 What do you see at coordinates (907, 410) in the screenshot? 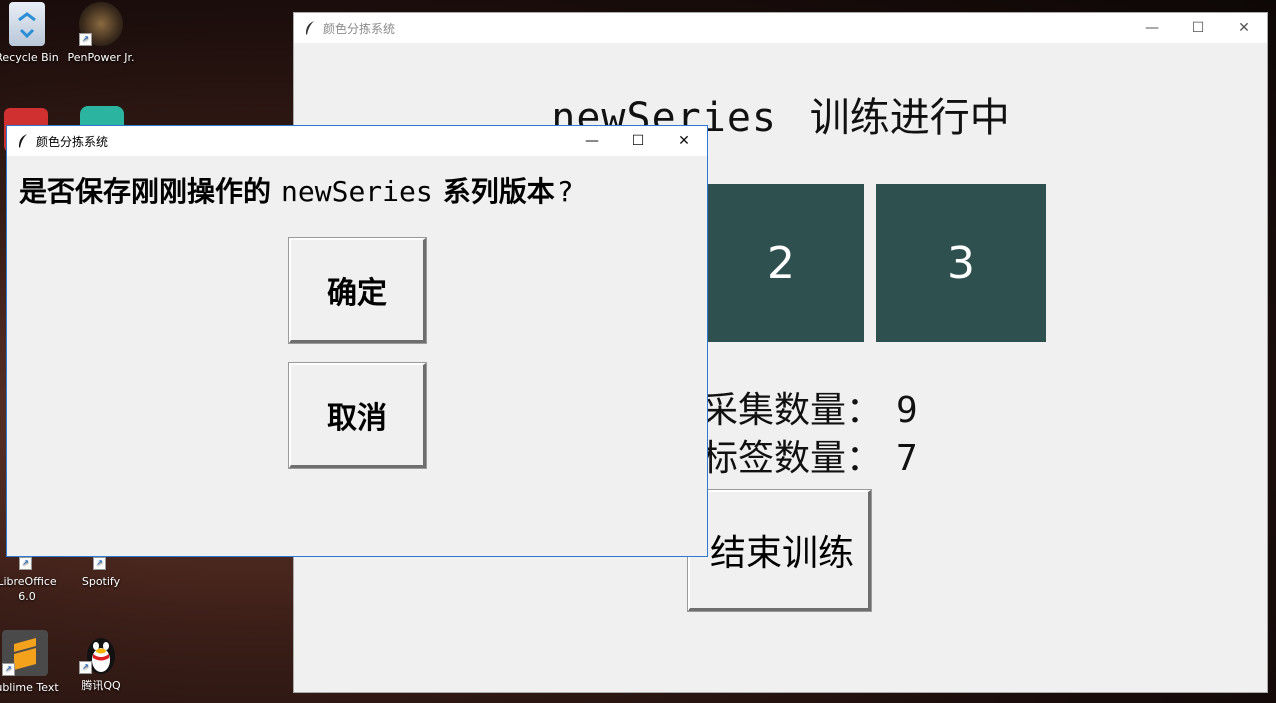
I see `collect-count-value: 9` at bounding box center [907, 410].